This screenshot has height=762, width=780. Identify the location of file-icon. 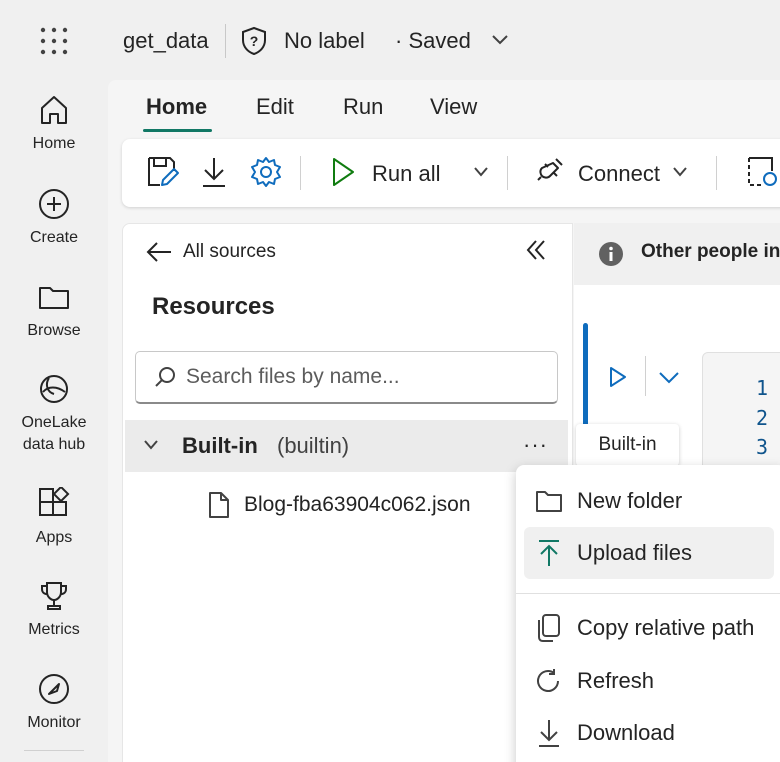
(219, 505).